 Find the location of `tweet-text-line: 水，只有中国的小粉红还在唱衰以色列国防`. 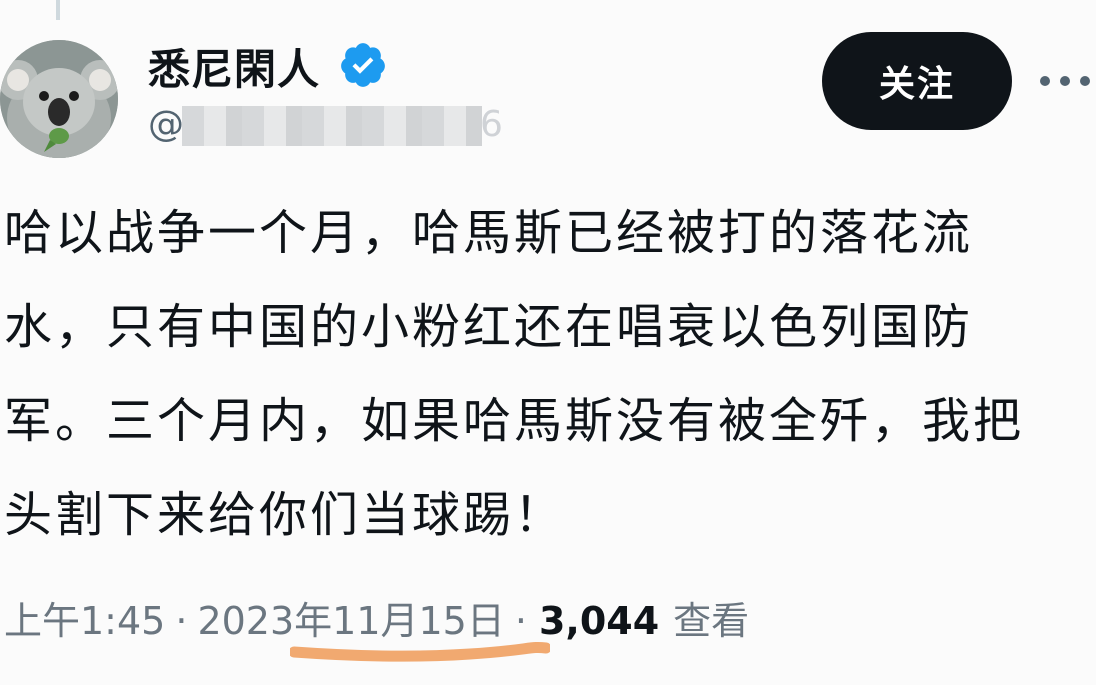

tweet-text-line: 水，只有中国的小粉红还在唱衰以色列国防 is located at coordinates (489, 327).